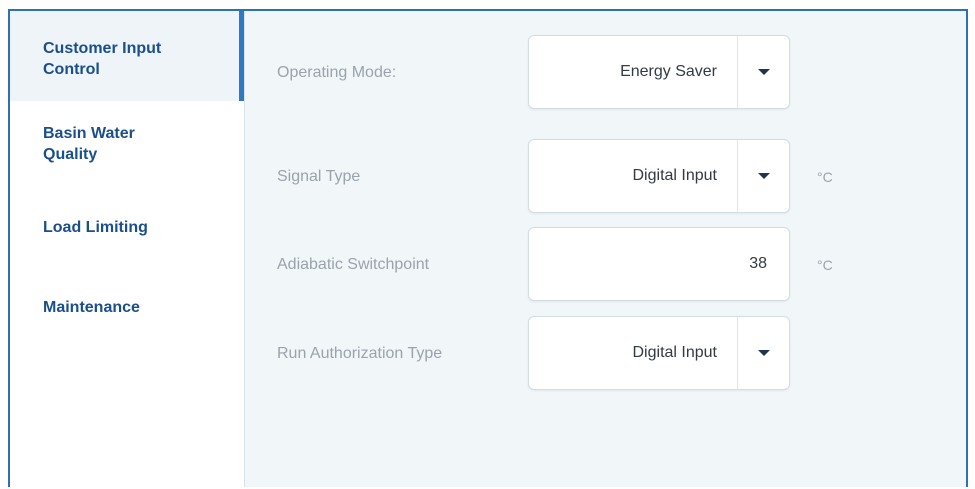 This screenshot has height=489, width=975. I want to click on adiabatic-switchpoint-row: Adiabatic Switchpoint 38 °C, so click(605, 265).